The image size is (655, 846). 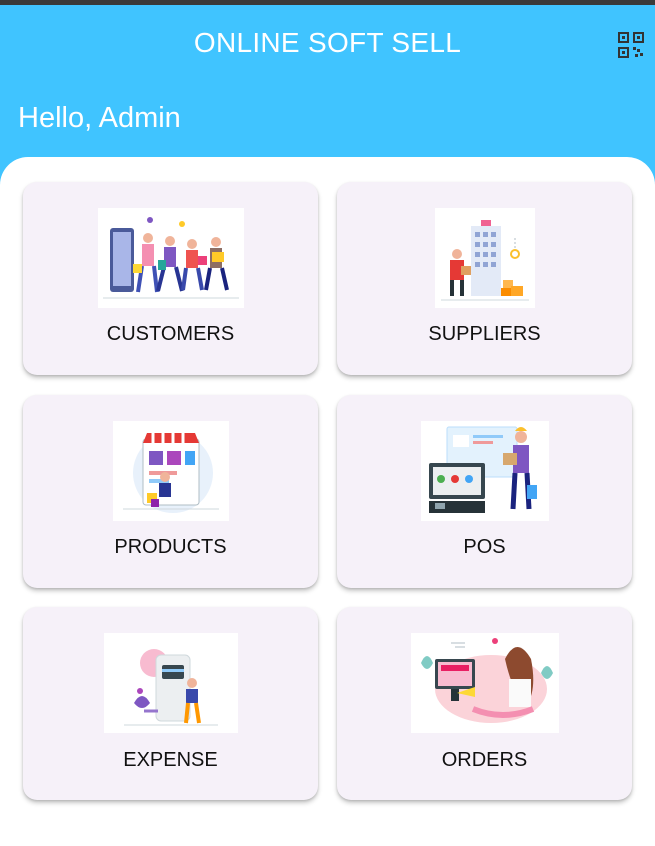 I want to click on greeting-text: Hello, Admin, so click(x=99, y=118).